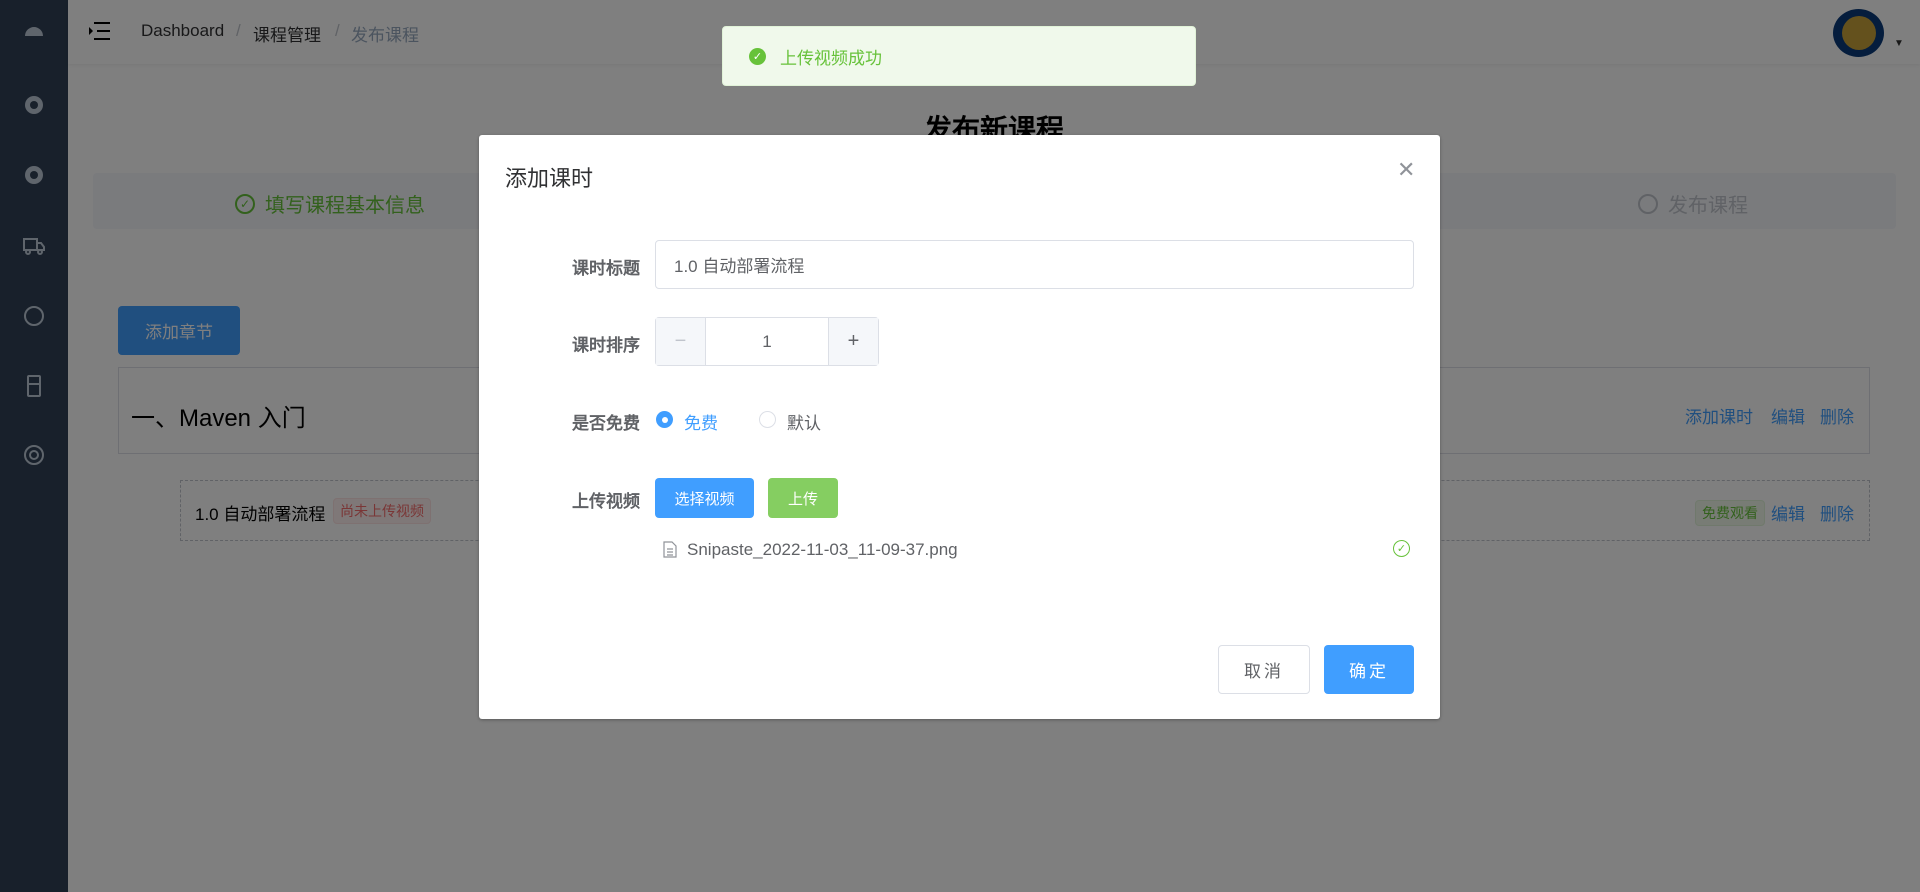 The width and height of the screenshot is (1920, 892). What do you see at coordinates (701, 421) in the screenshot?
I see `radio-free-label: 免费` at bounding box center [701, 421].